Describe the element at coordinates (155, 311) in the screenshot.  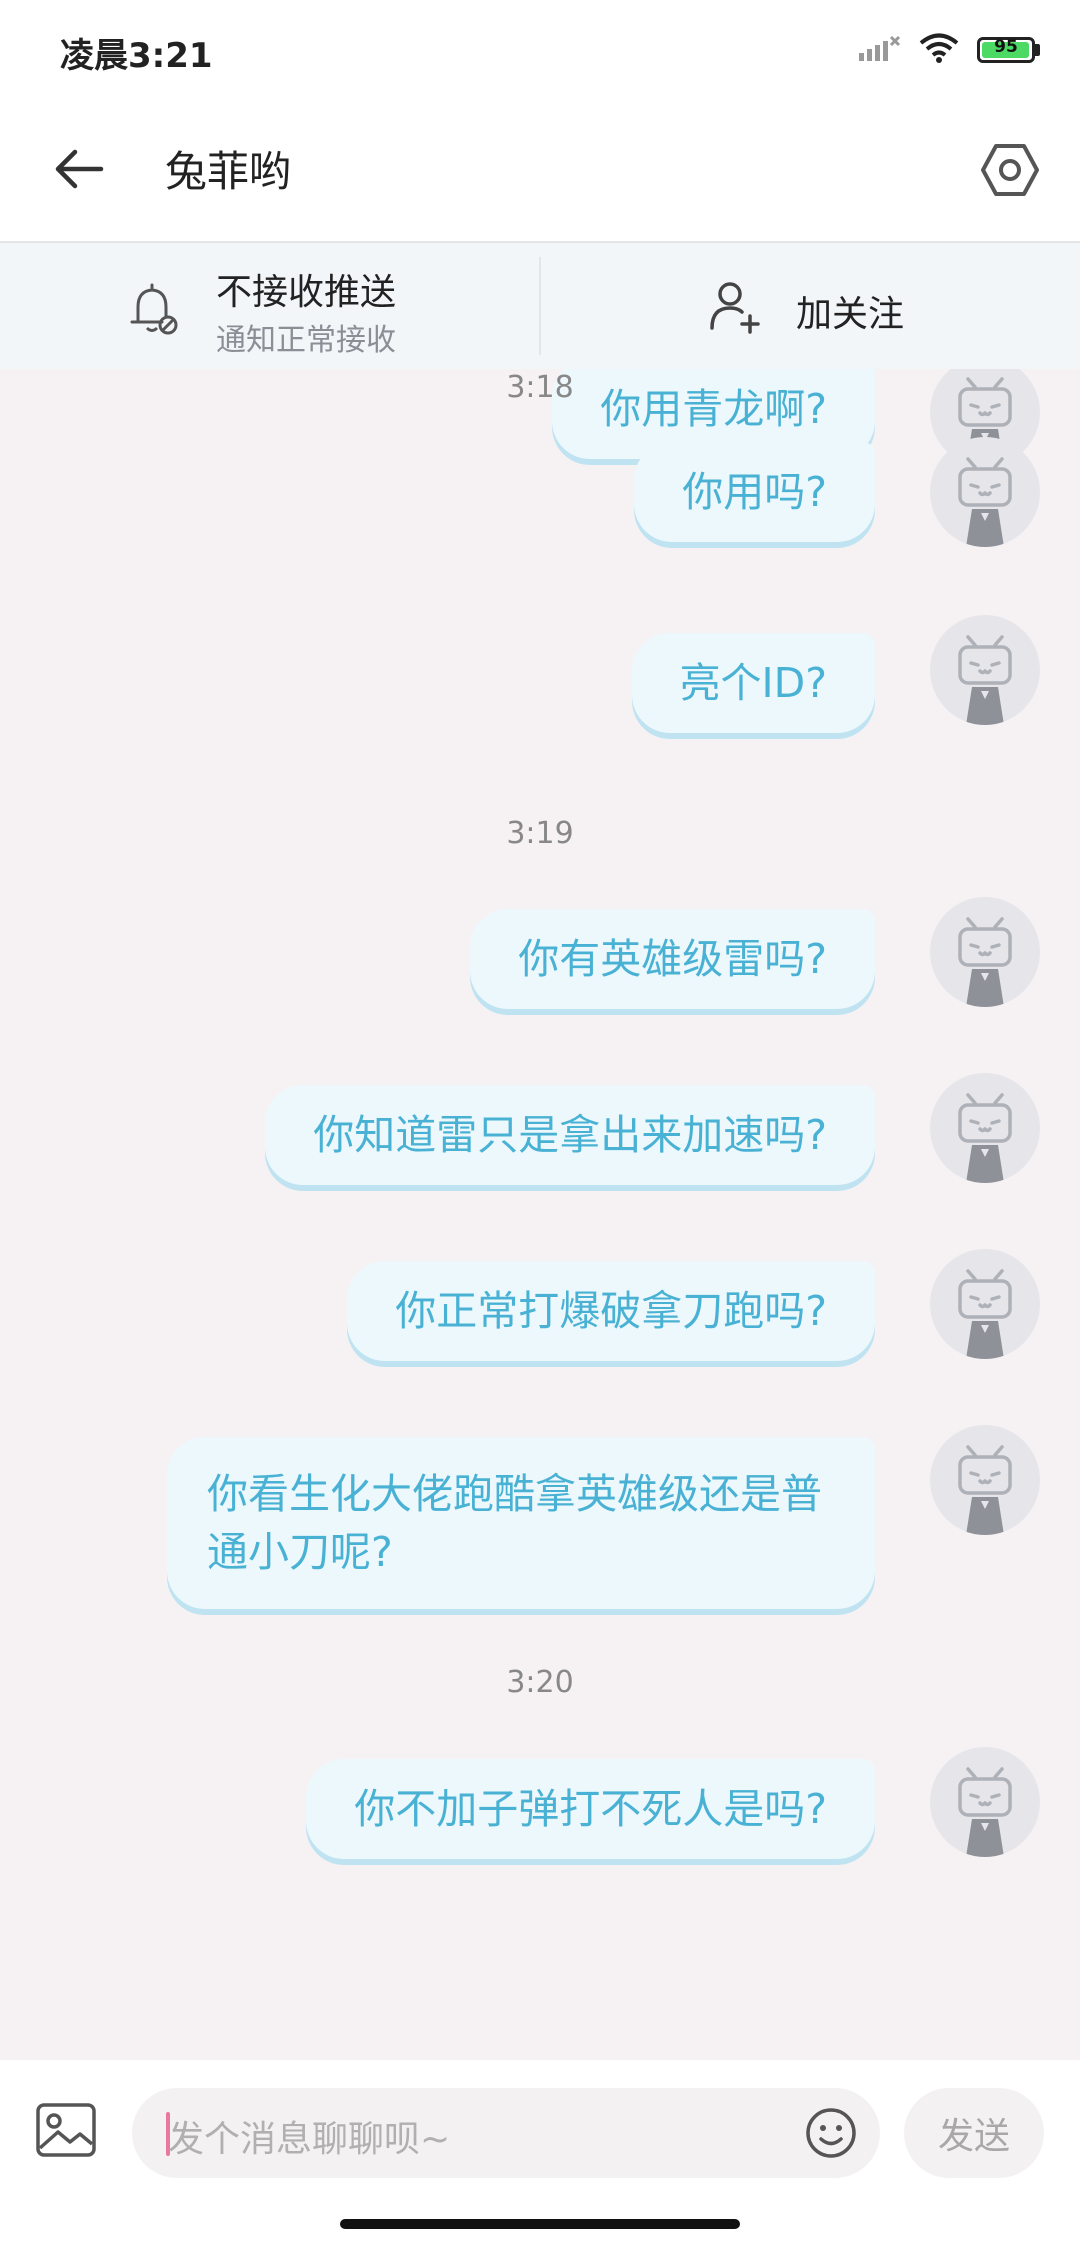
I see `bell-muted-icon` at that location.